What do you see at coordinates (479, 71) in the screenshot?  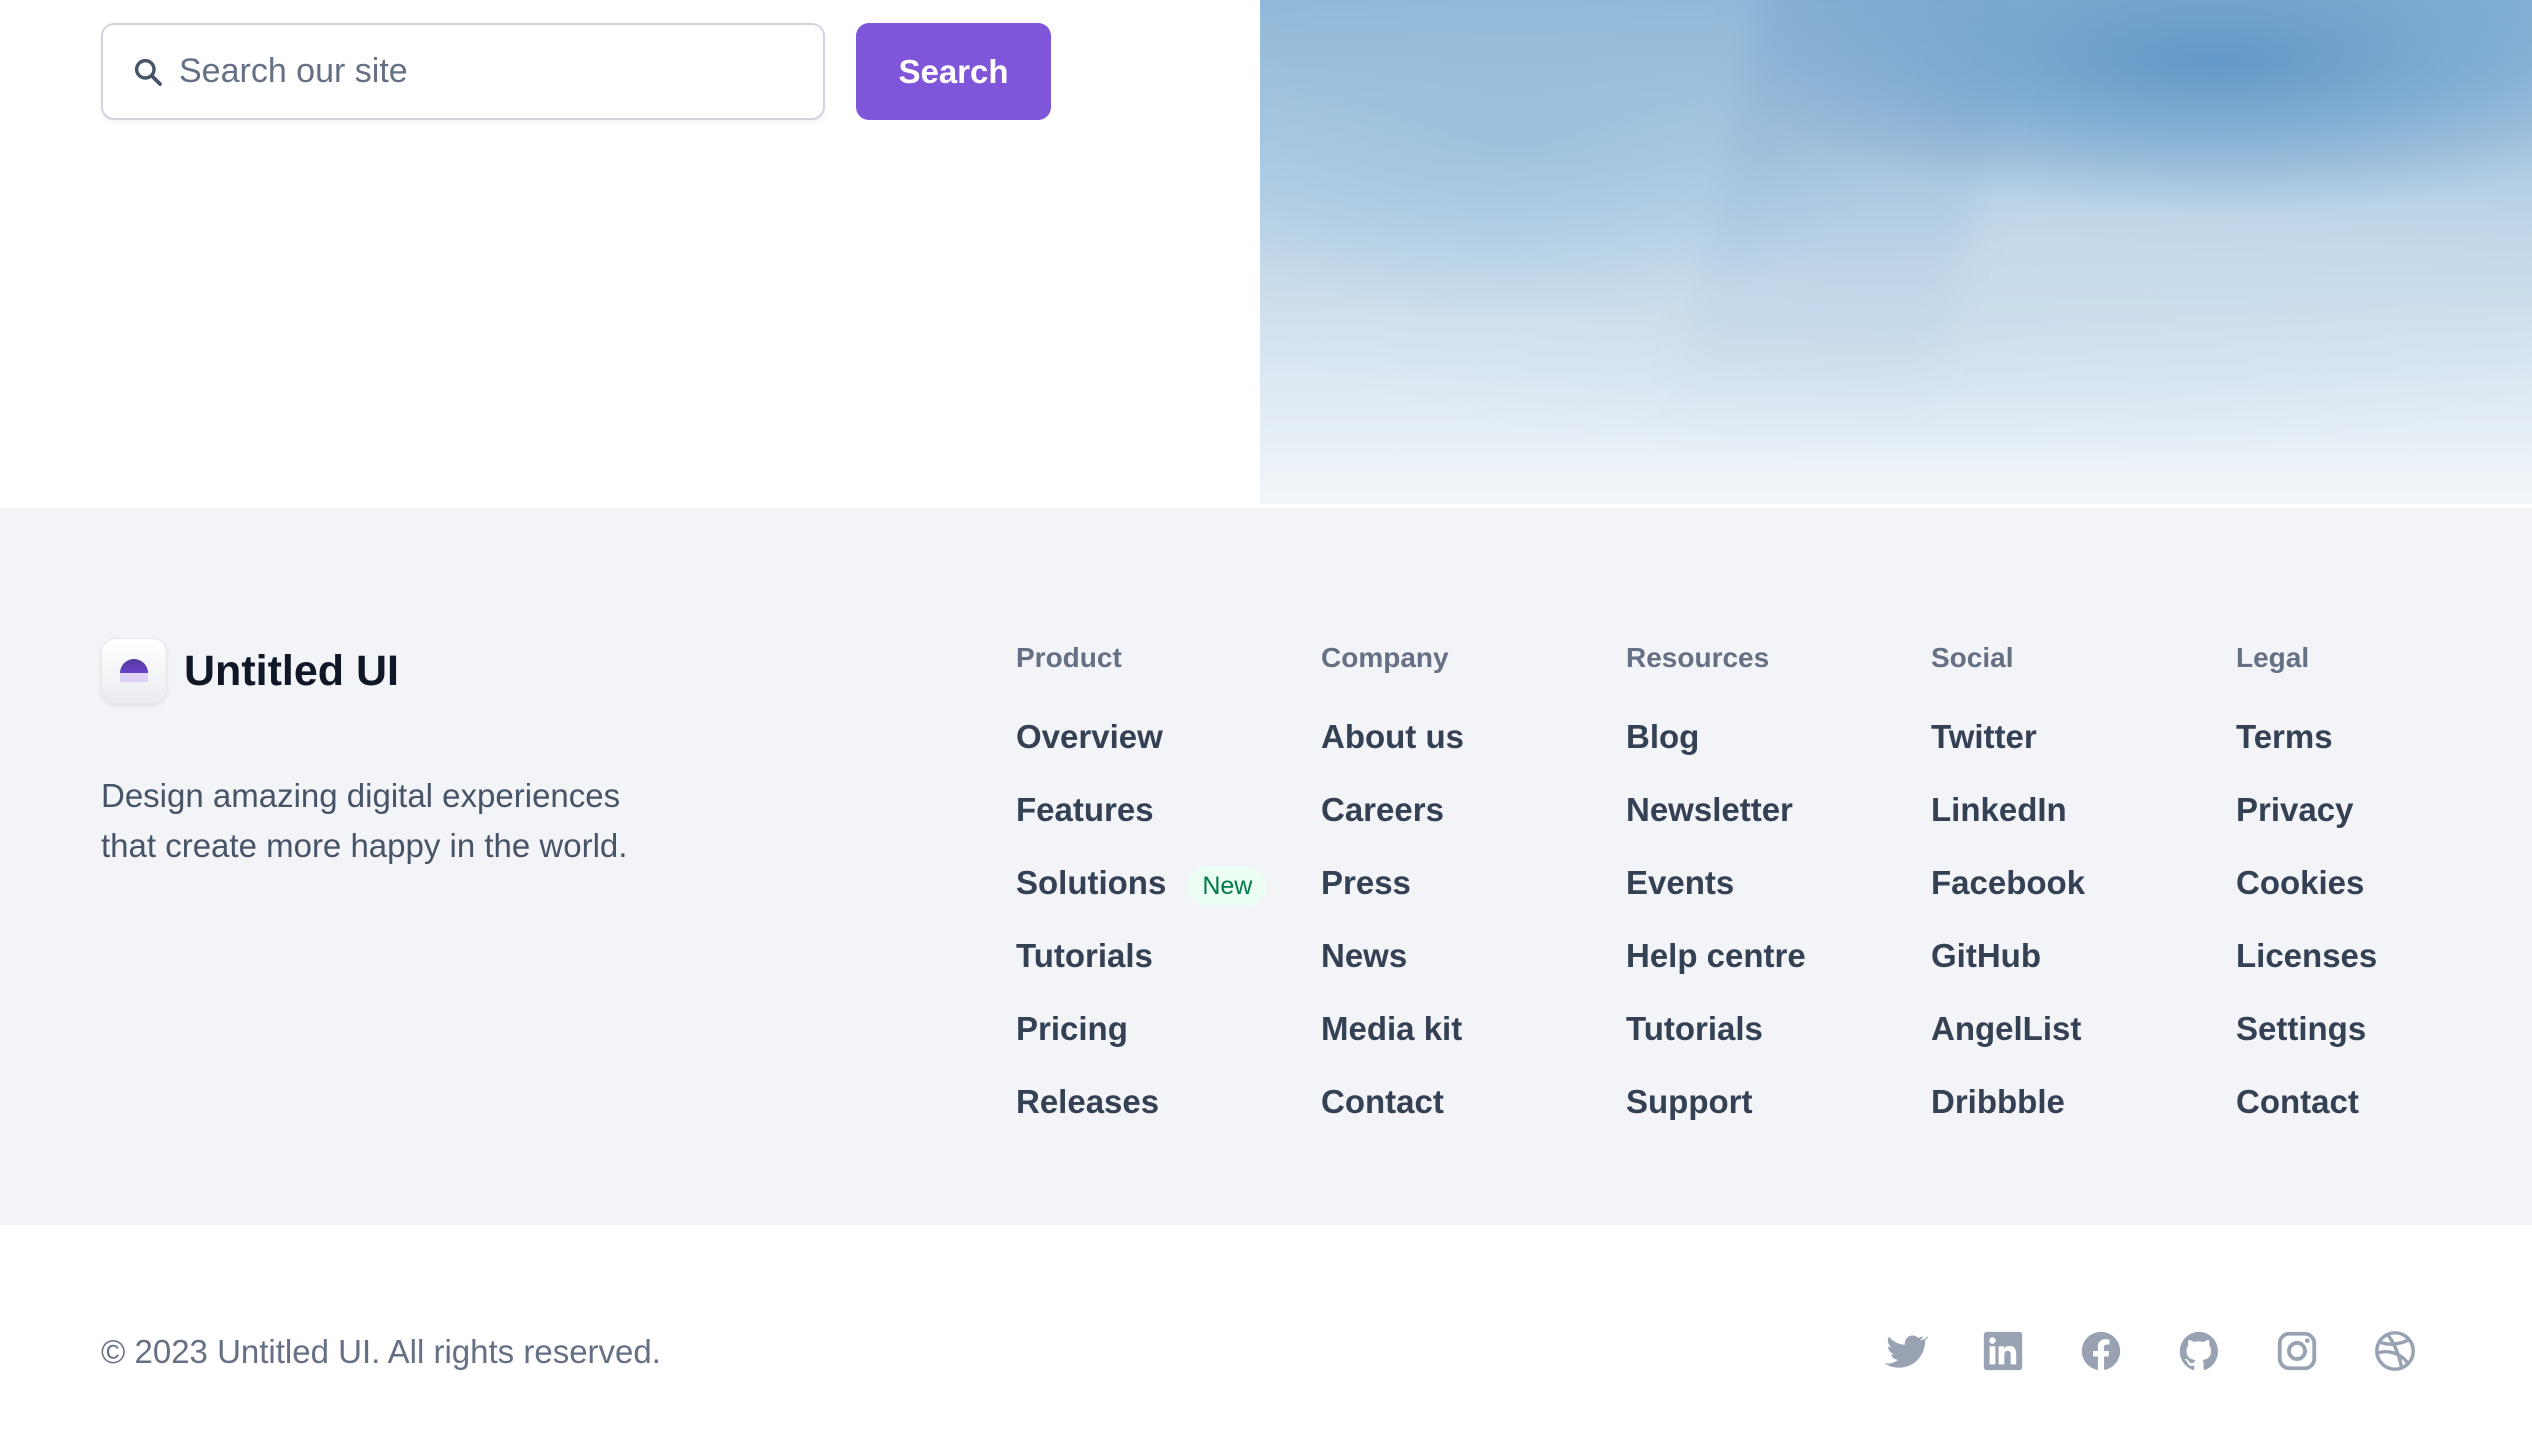 I see `search-input` at bounding box center [479, 71].